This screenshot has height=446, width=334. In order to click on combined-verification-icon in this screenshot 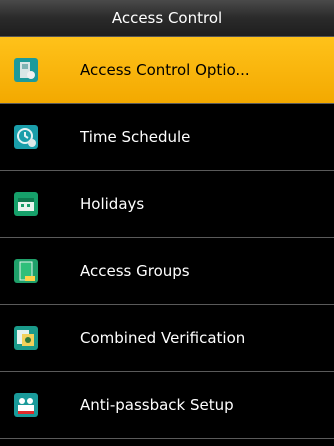, I will do `click(26, 338)`.